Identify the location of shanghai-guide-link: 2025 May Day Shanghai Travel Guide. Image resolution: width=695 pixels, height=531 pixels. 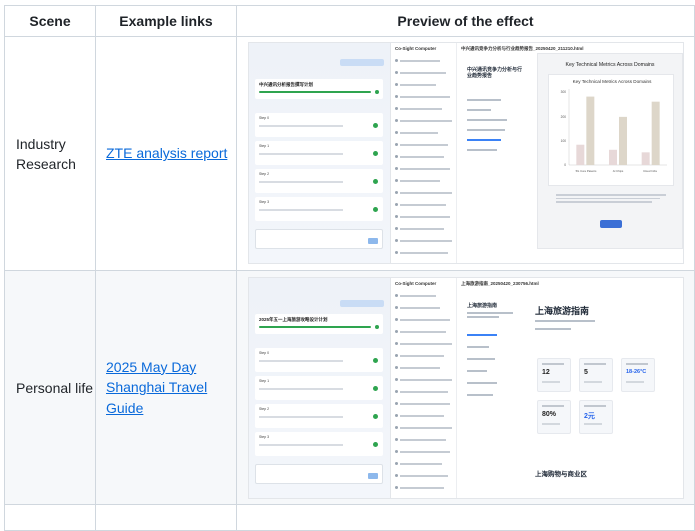
(171, 388).